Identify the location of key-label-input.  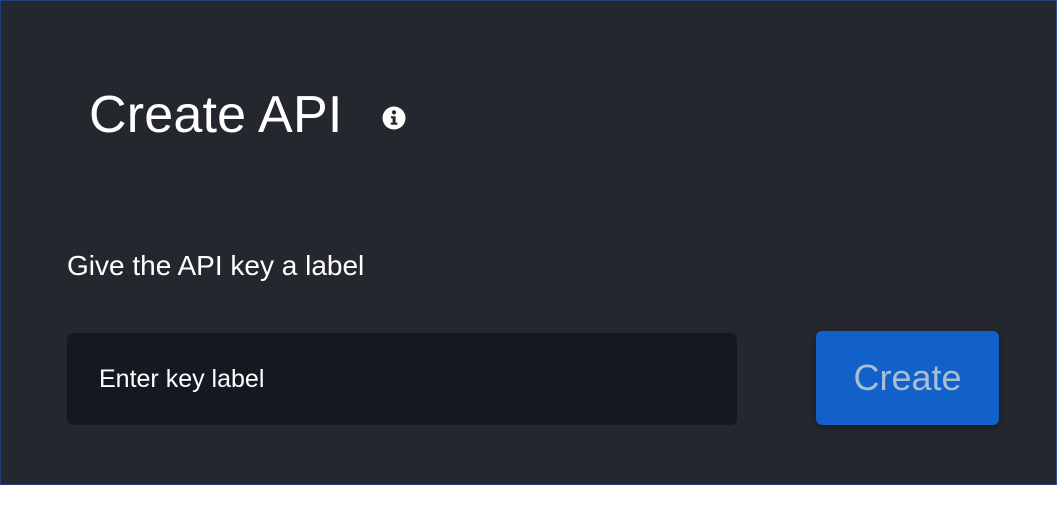
(402, 379).